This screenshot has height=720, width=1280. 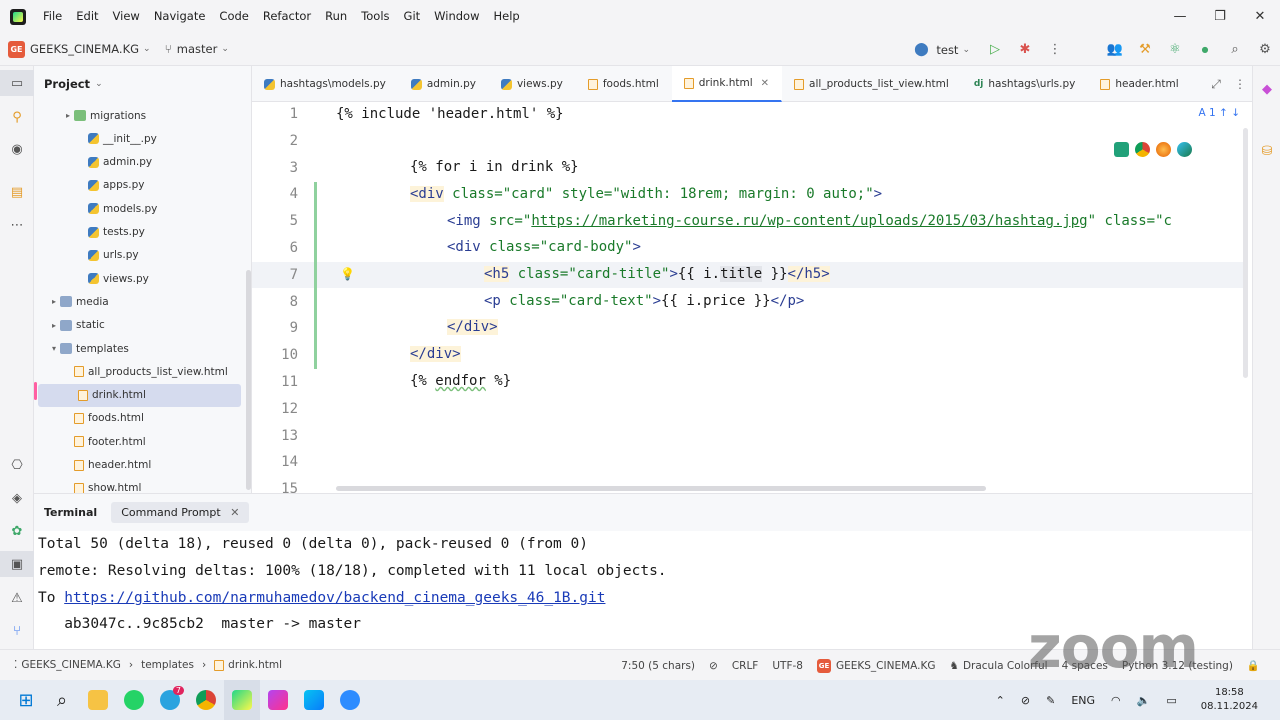 I want to click on terminal-tool-icon: ▣, so click(x=17, y=564).